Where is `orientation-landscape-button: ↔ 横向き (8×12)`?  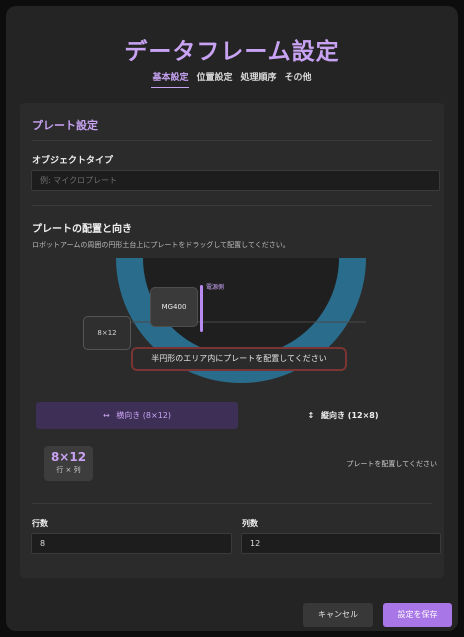
orientation-landscape-button: ↔ 横向き (8×12) is located at coordinates (137, 415).